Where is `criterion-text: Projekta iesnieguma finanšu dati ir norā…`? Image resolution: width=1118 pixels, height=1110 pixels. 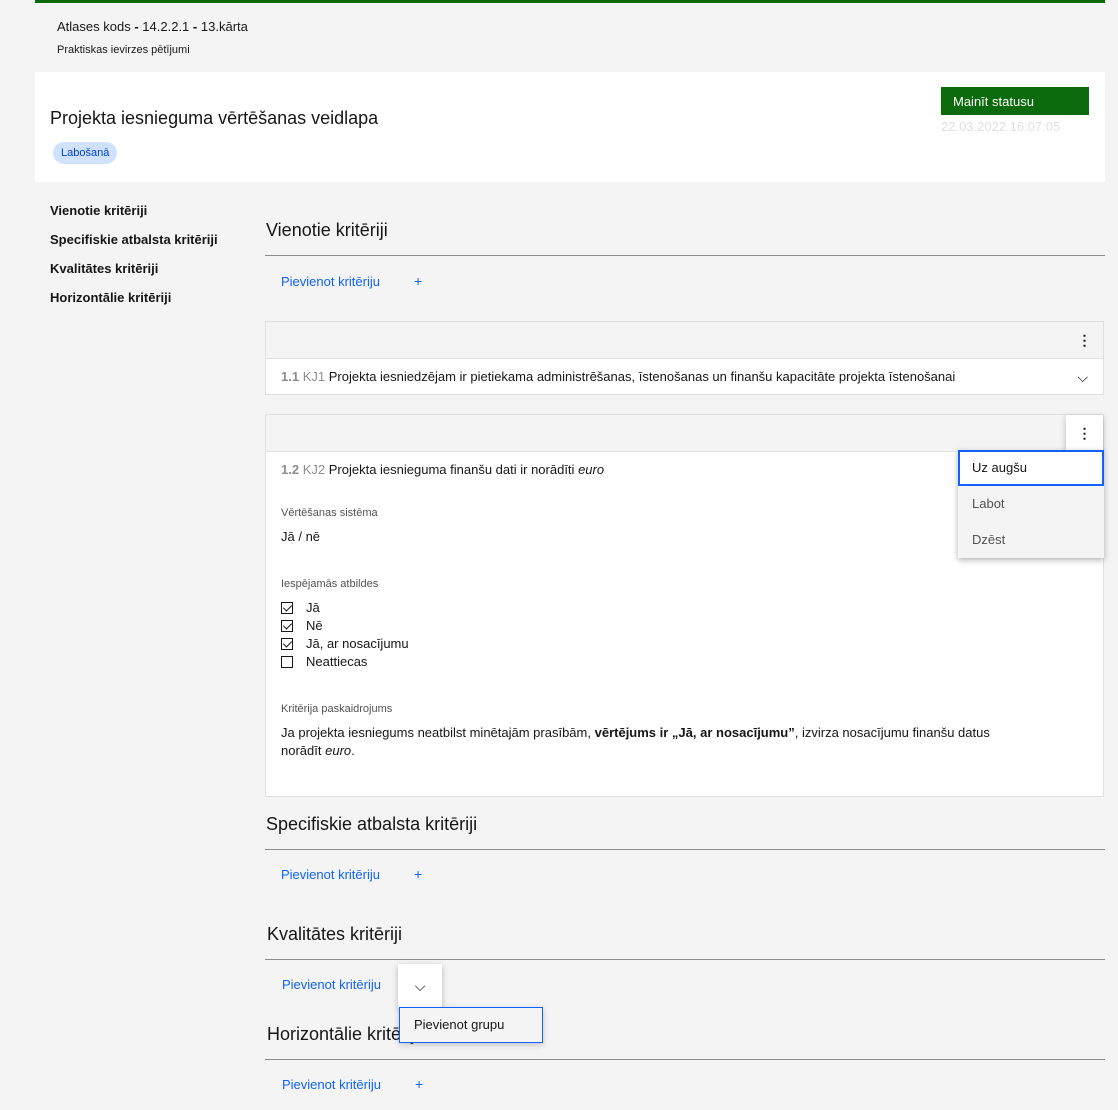
criterion-text: Projekta iesnieguma finanšu dati ir norā… is located at coordinates (451, 469).